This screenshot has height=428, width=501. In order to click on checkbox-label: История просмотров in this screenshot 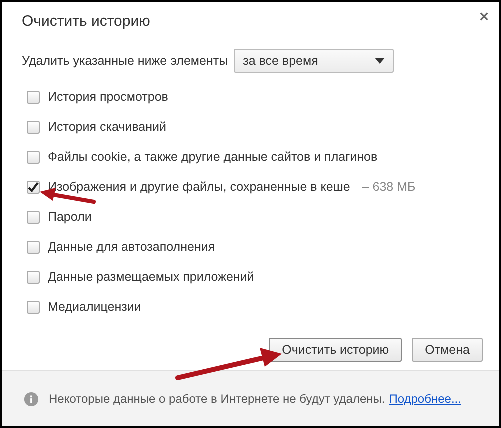, I will do `click(108, 97)`.